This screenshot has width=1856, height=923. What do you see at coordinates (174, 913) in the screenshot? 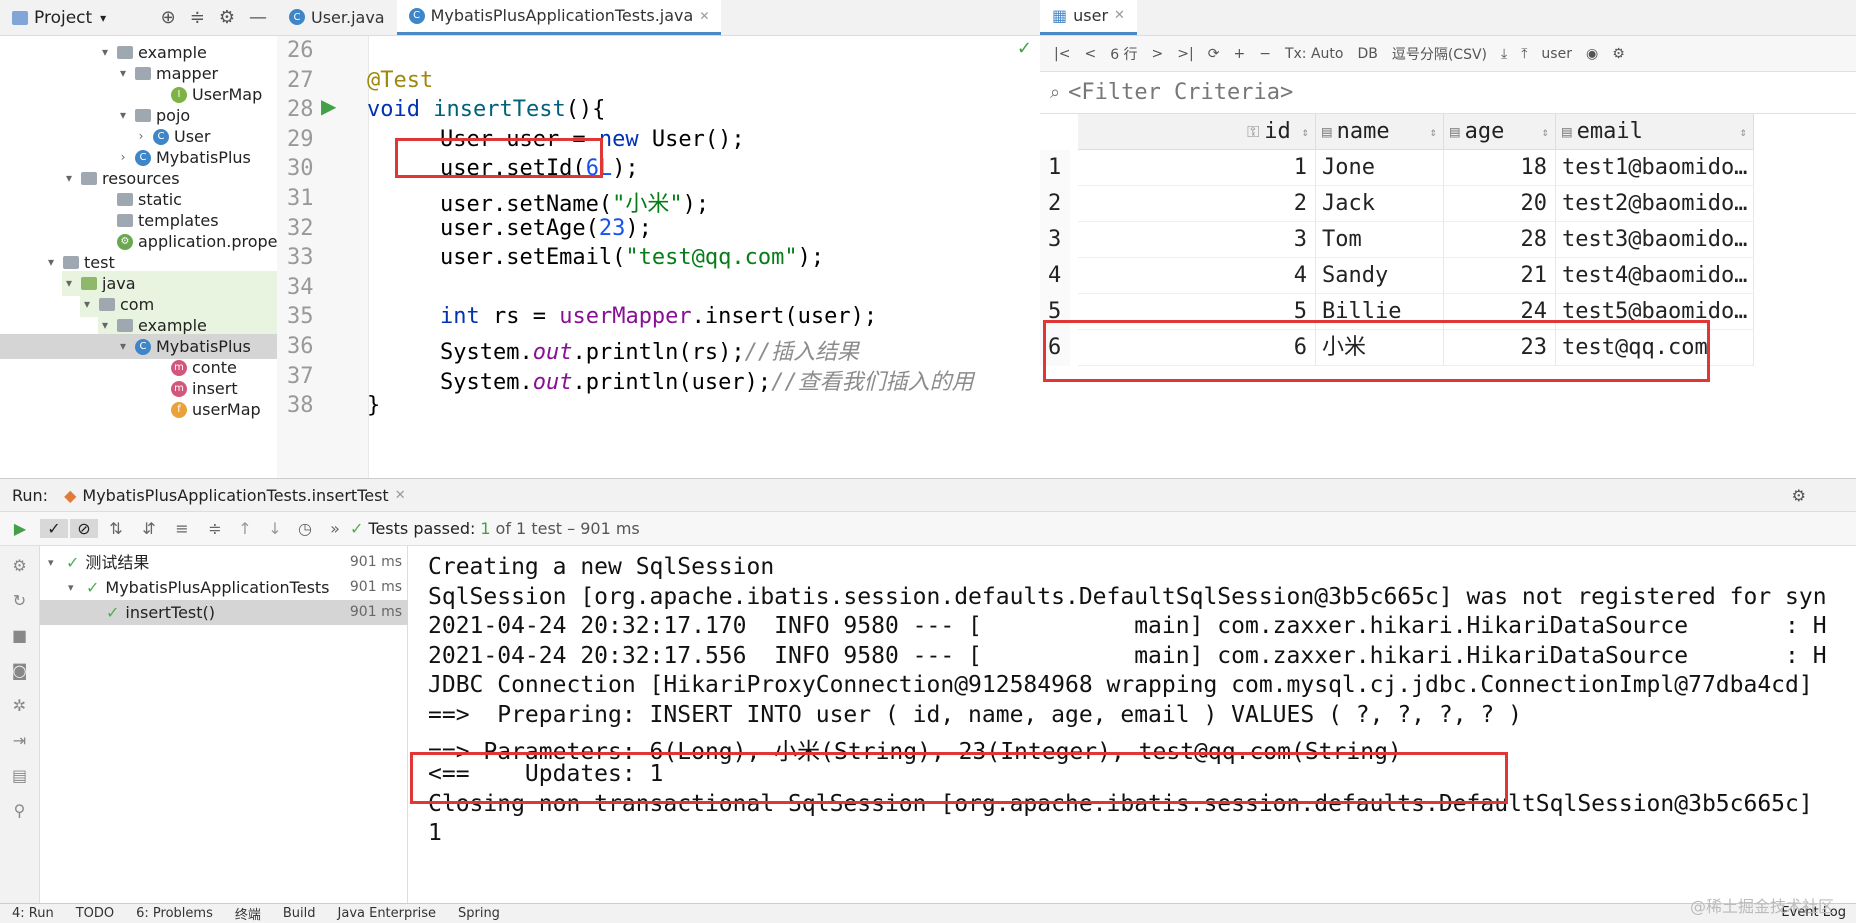
I see `tool-window-button: 6: Problems` at bounding box center [174, 913].